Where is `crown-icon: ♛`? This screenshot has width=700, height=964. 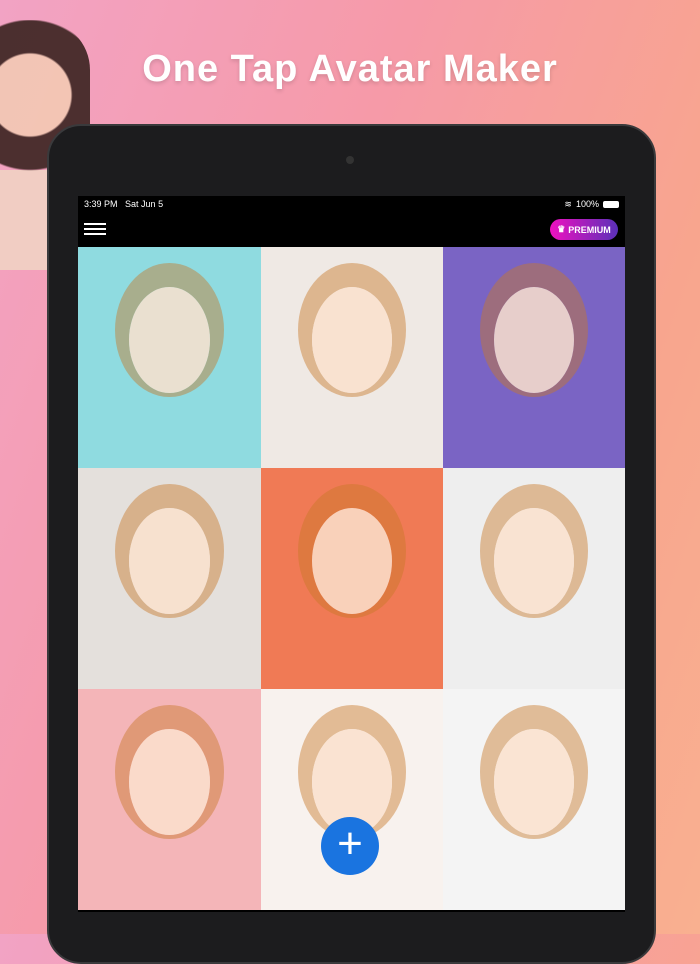
crown-icon: ♛ is located at coordinates (561, 229).